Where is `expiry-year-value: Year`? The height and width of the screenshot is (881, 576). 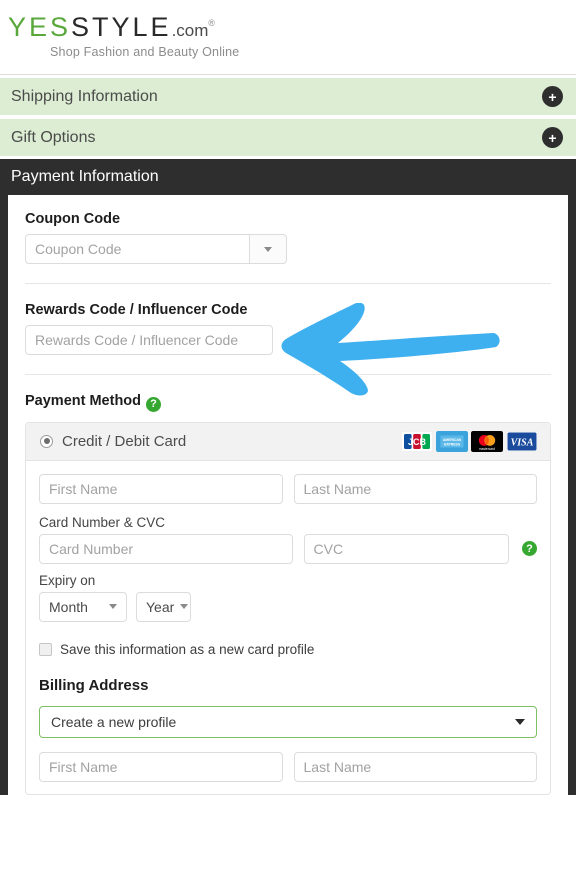 expiry-year-value: Year is located at coordinates (160, 606).